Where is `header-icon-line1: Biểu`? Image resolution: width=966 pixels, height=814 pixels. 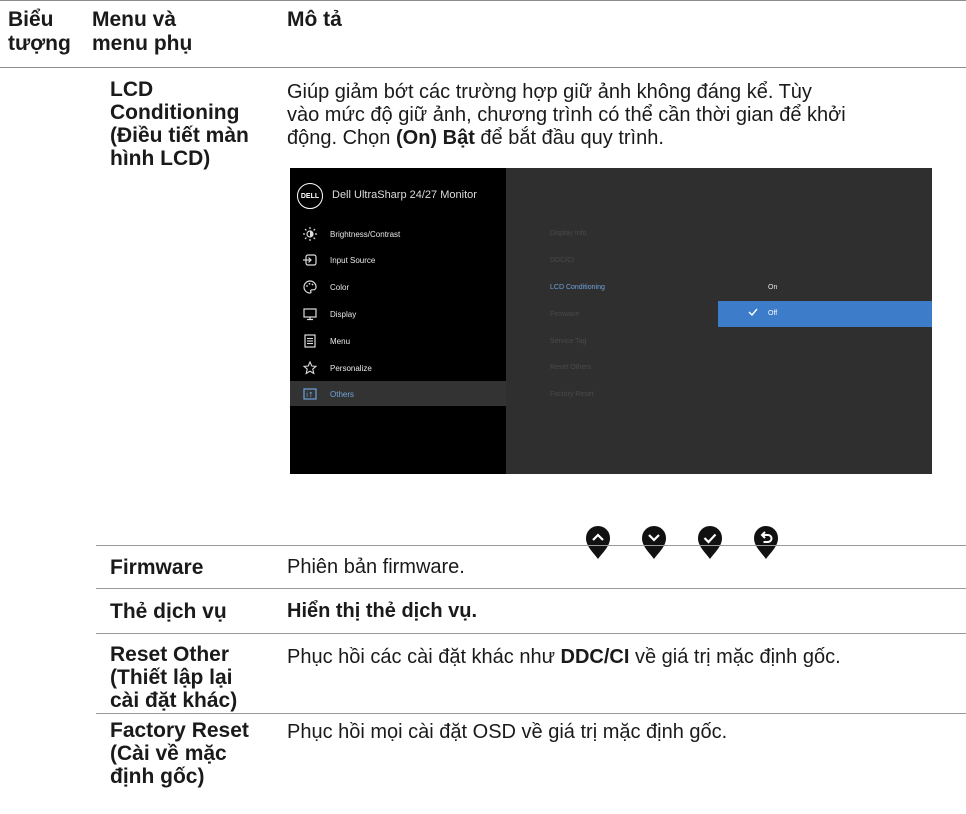 header-icon-line1: Biểu is located at coordinates (31, 19).